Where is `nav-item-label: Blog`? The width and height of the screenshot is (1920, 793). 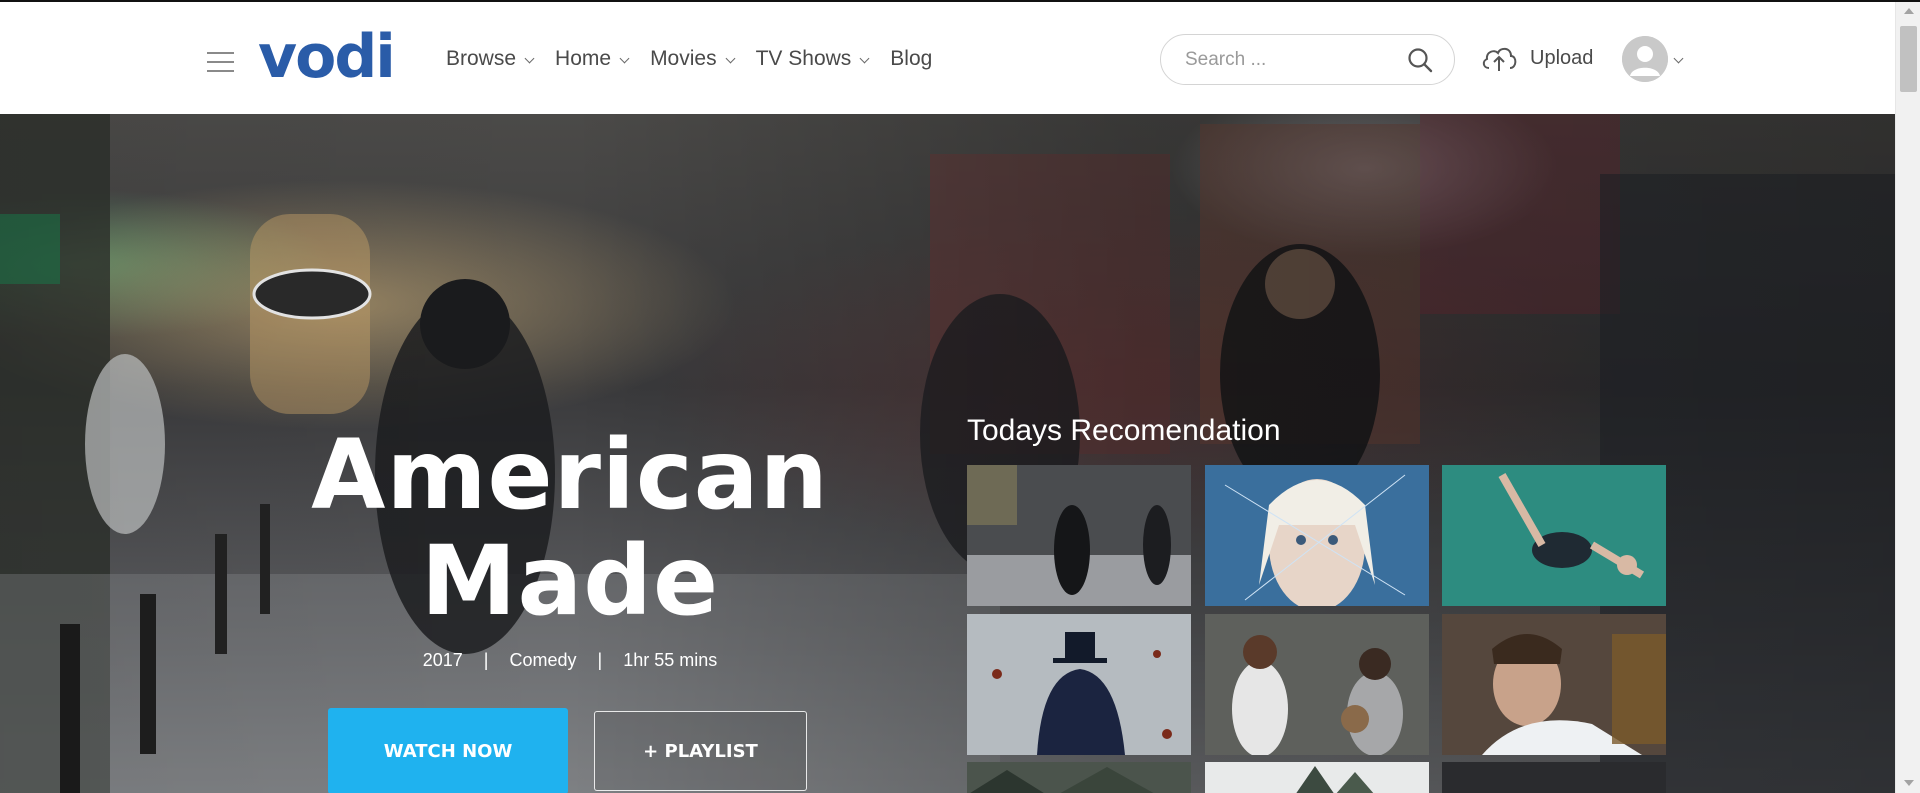 nav-item-label: Blog is located at coordinates (911, 58).